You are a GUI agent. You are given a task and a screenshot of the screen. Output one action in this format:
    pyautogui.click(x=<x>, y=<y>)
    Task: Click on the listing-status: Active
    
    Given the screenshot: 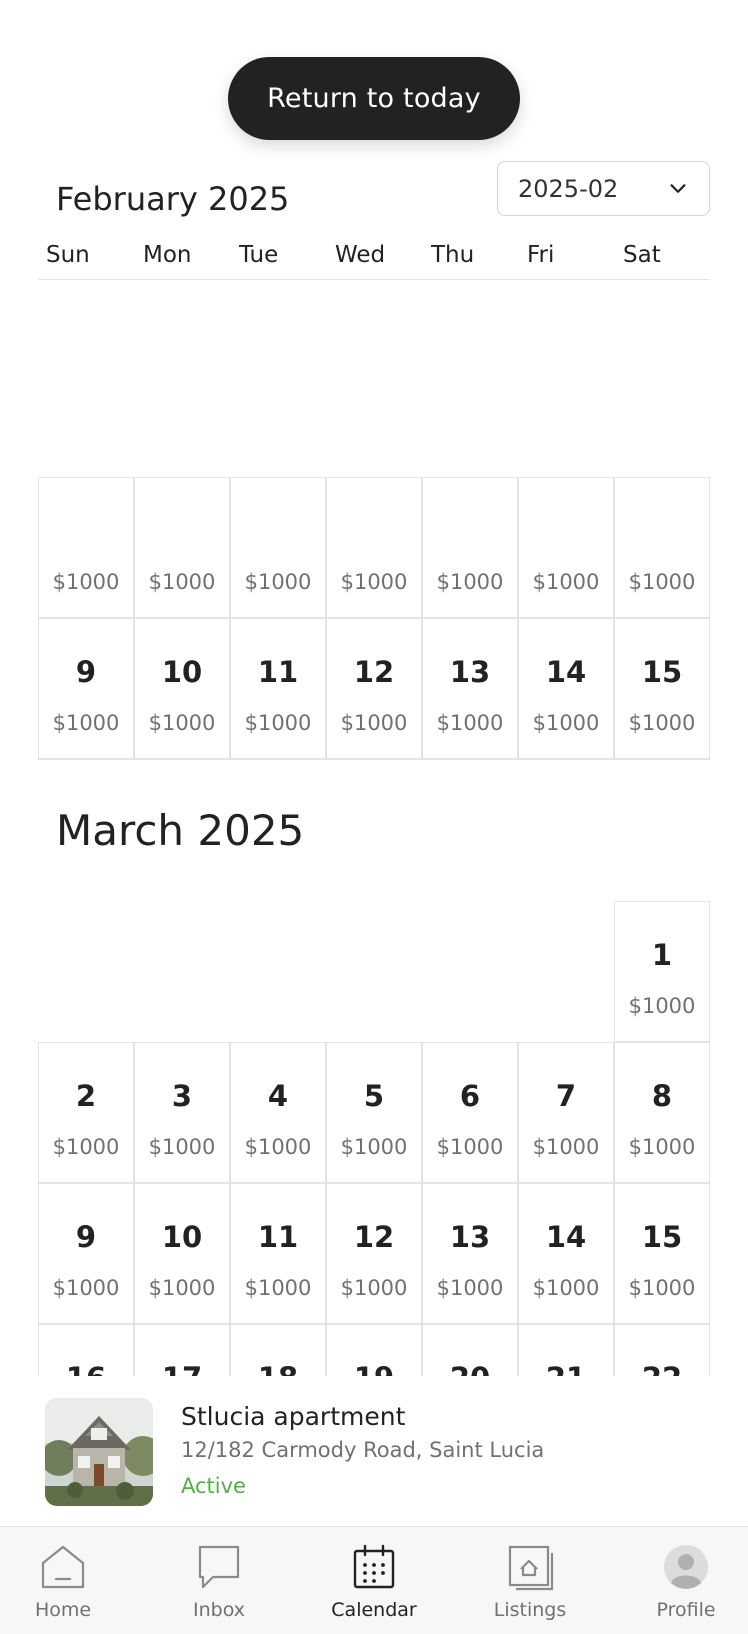 What is the action you would take?
    pyautogui.click(x=213, y=1486)
    